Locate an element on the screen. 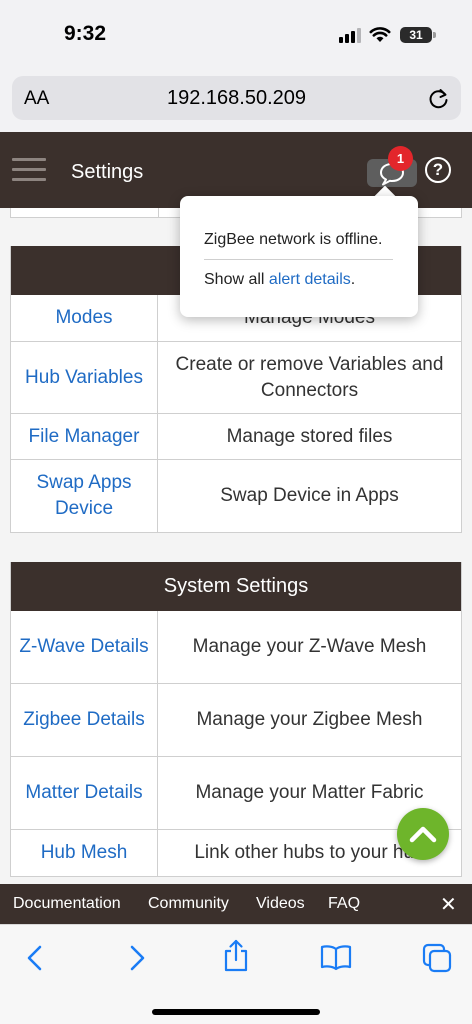 The height and width of the screenshot is (1024, 472). cellular-signal-icon is located at coordinates (350, 35).